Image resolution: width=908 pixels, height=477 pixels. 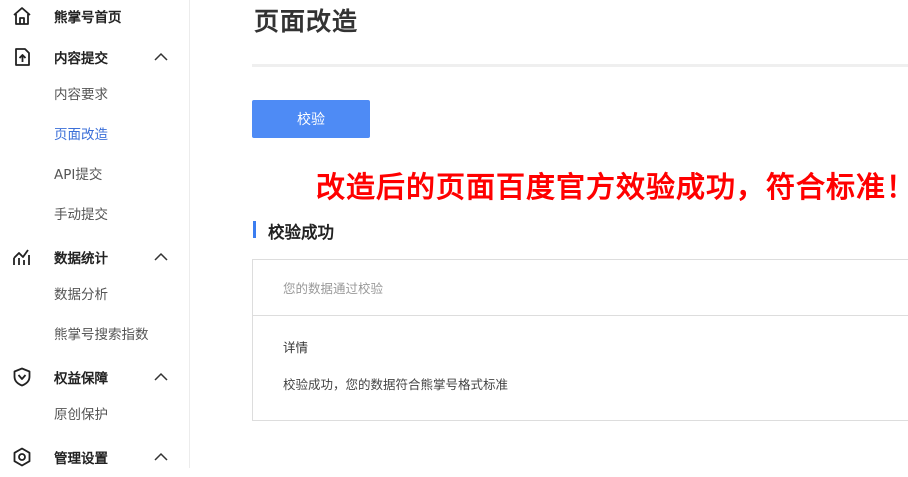 What do you see at coordinates (22, 257) in the screenshot?
I see `chart-icon` at bounding box center [22, 257].